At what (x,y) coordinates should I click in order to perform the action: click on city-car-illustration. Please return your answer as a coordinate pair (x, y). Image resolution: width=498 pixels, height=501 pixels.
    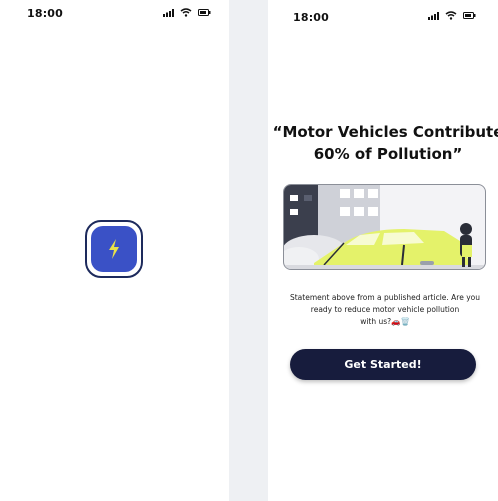
    Looking at the image, I should click on (384, 227).